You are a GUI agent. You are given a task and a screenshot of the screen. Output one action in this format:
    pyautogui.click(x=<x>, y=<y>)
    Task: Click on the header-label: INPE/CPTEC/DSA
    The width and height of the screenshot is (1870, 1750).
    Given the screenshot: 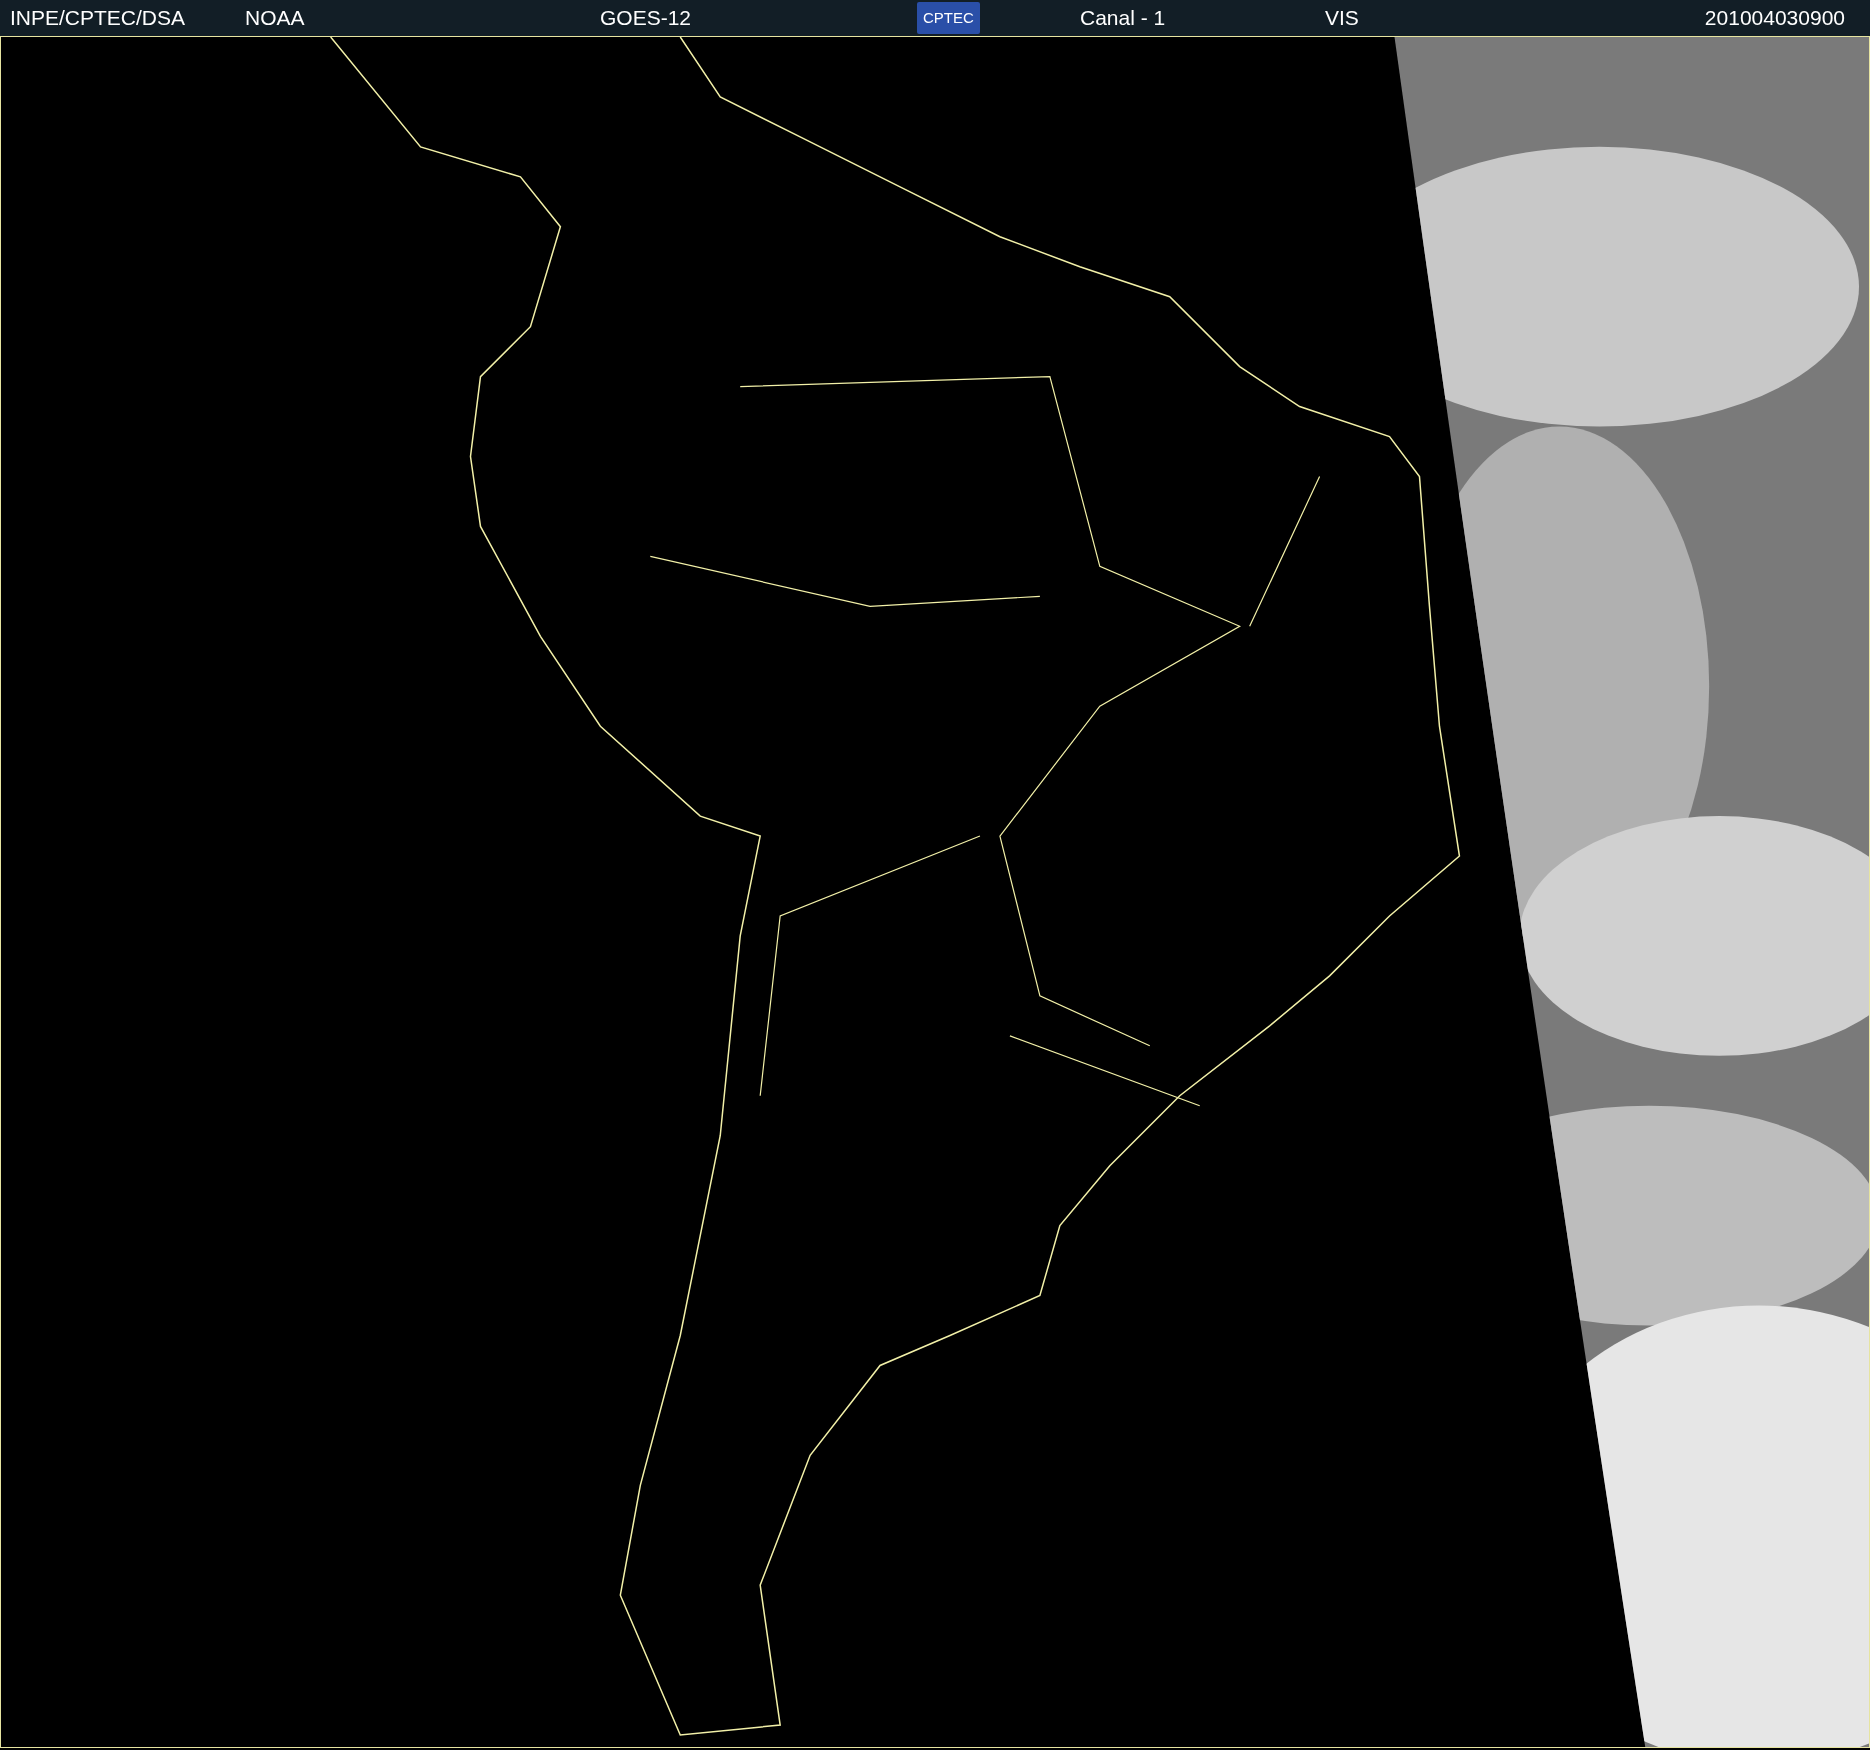 What is the action you would take?
    pyautogui.click(x=98, y=18)
    